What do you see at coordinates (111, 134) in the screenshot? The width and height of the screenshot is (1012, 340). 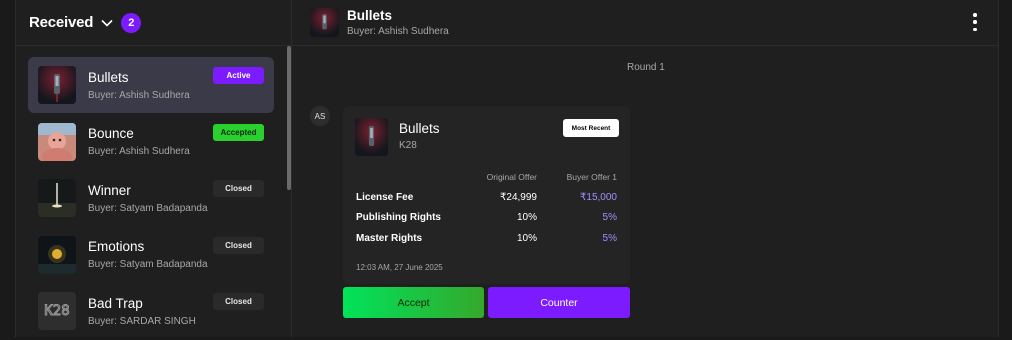 I see `offer-title: Bounce` at bounding box center [111, 134].